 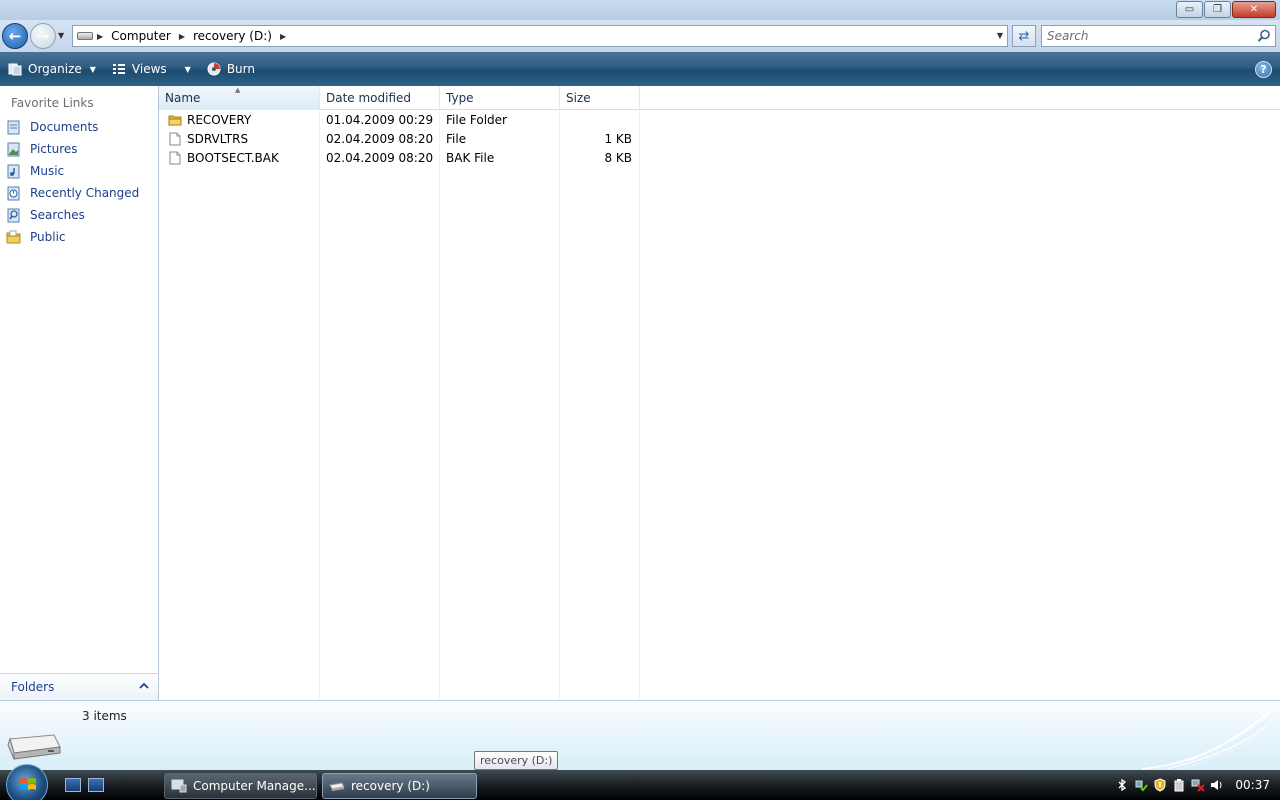 I want to click on organize-label: Organize, so click(x=55, y=69).